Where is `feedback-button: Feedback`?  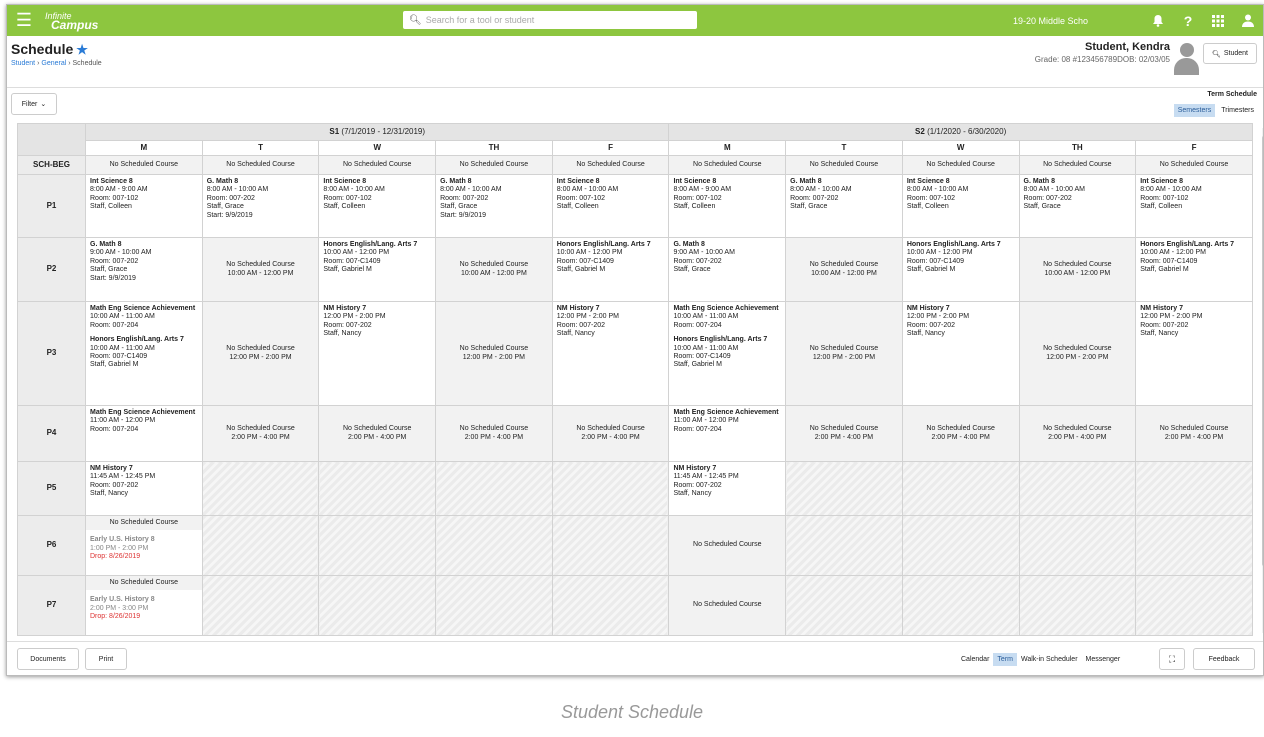 feedback-button: Feedback is located at coordinates (1224, 659).